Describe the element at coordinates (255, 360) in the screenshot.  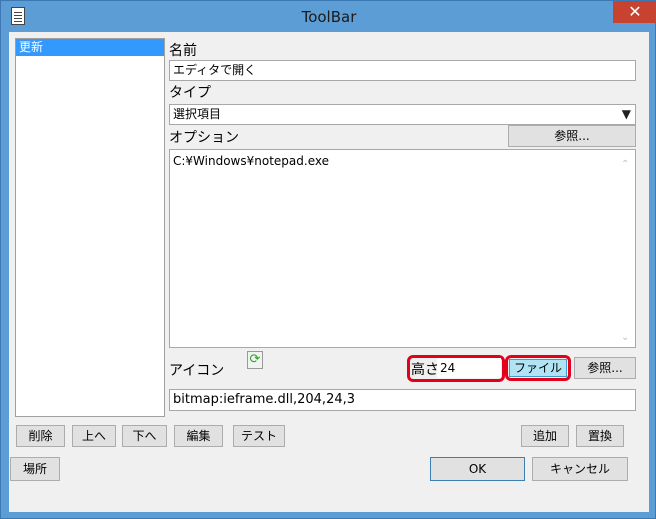
I see `refresh-icon: ⟳` at that location.